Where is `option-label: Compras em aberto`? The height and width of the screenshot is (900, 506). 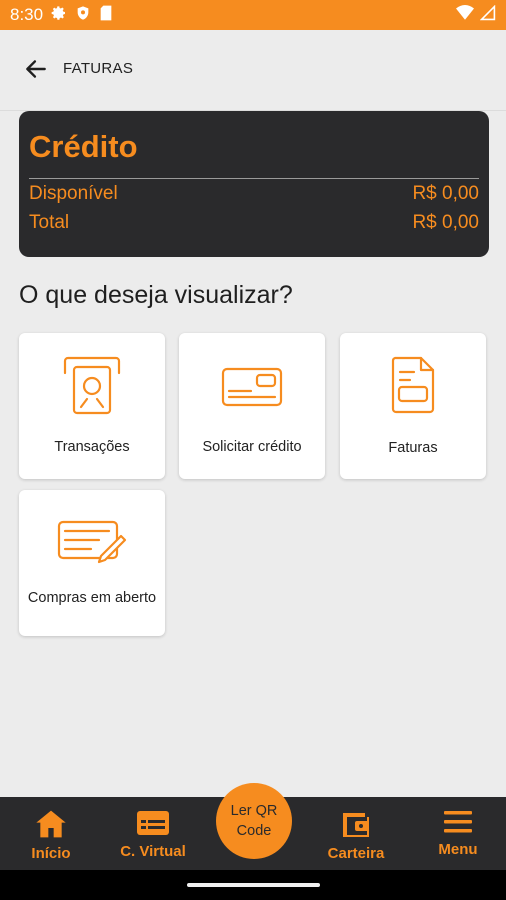
option-label: Compras em aberto is located at coordinates (92, 598).